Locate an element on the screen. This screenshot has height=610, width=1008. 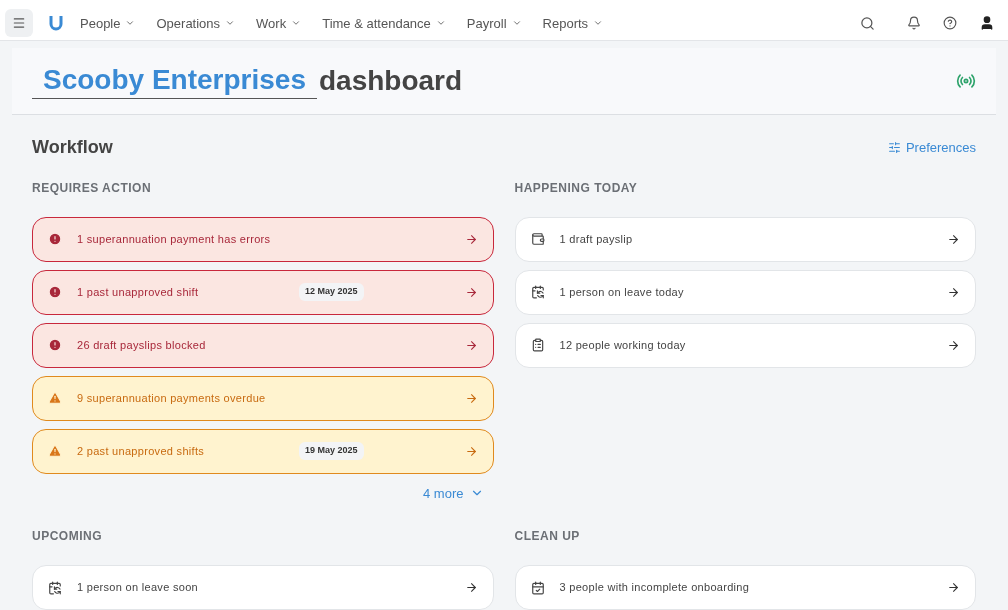
menu-button is located at coordinates (19, 23).